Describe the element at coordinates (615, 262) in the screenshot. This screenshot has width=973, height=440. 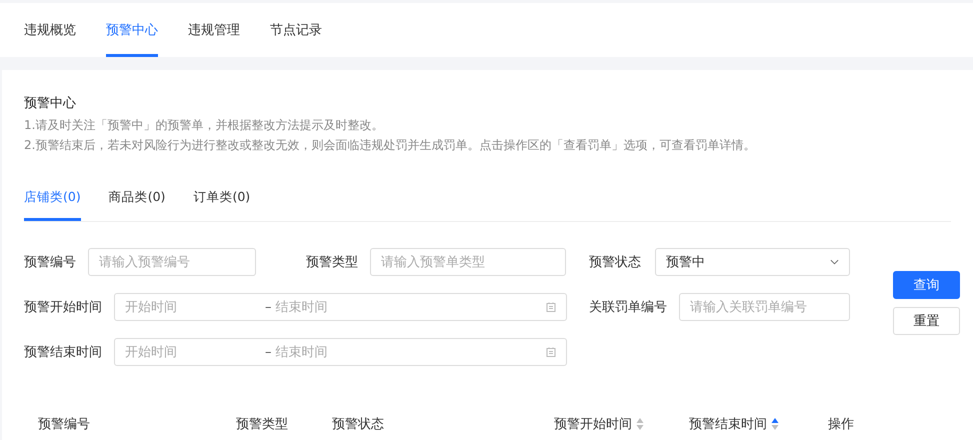
I see `field-label: 预警状态` at that location.